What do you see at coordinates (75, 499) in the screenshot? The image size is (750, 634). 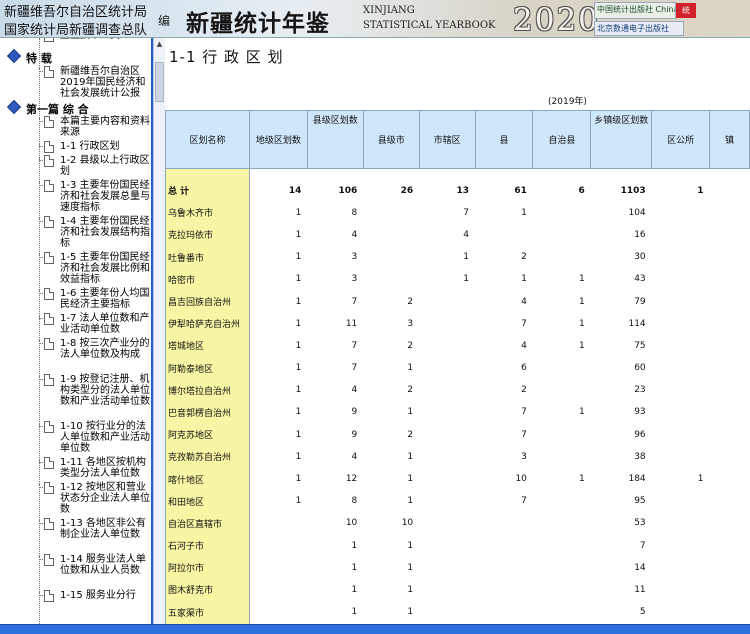 I see `tree-item-13: 1-12 按地区和营业状态分企业法人单位数` at bounding box center [75, 499].